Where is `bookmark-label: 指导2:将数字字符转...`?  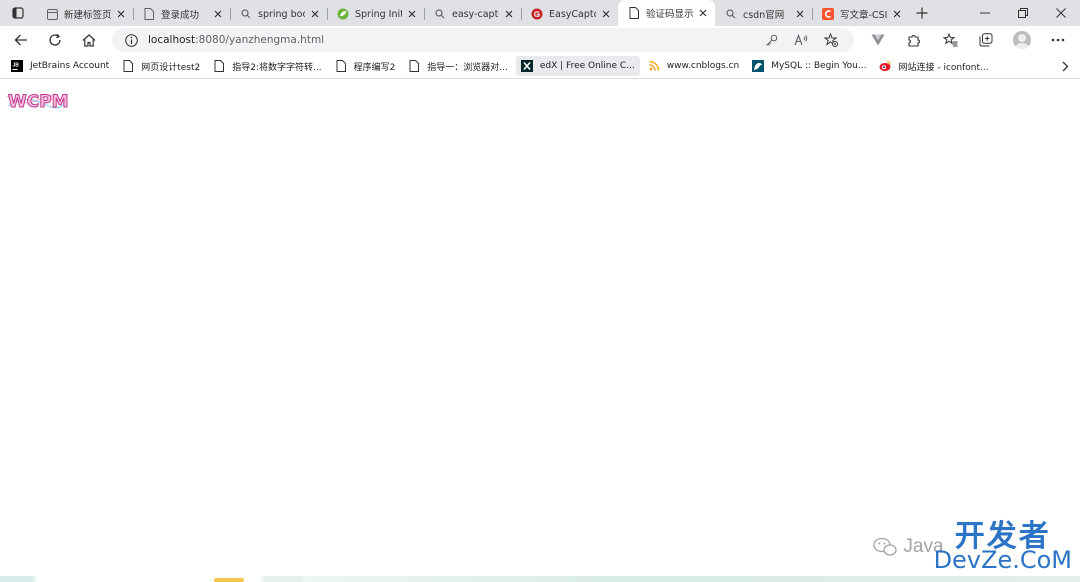
bookmark-label: 指导2:将数字字符转... is located at coordinates (277, 67).